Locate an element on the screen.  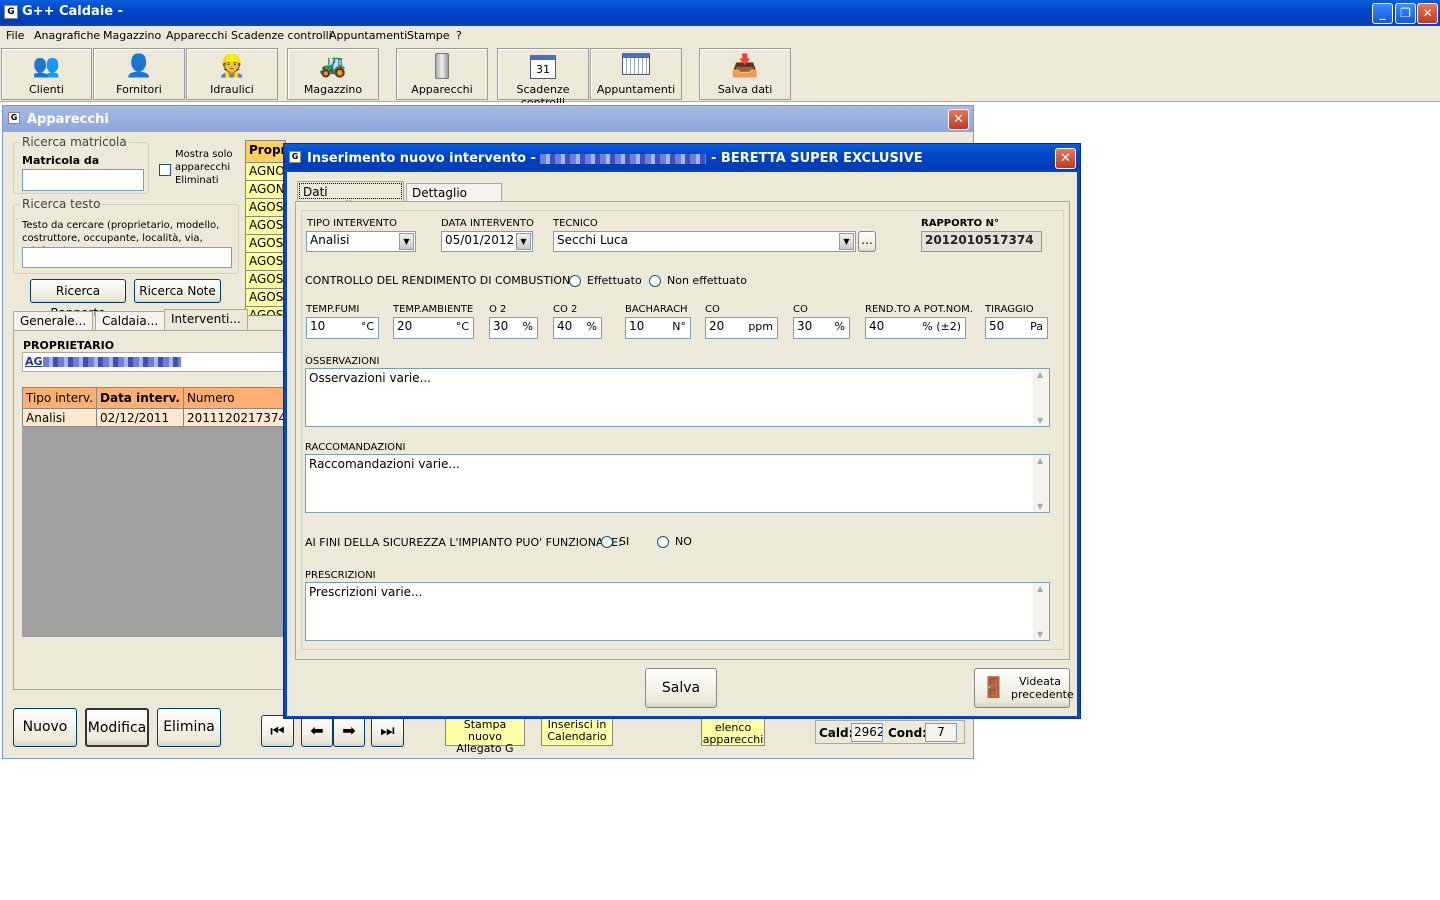
first-arrow-icon: ⏮ is located at coordinates (277, 730).